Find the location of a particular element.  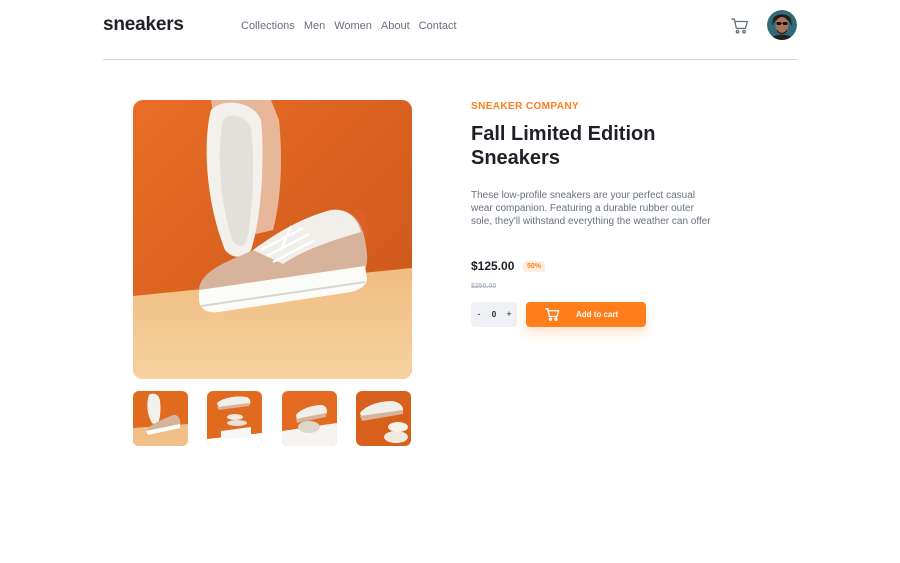

thumbnail-strip is located at coordinates (272, 418).